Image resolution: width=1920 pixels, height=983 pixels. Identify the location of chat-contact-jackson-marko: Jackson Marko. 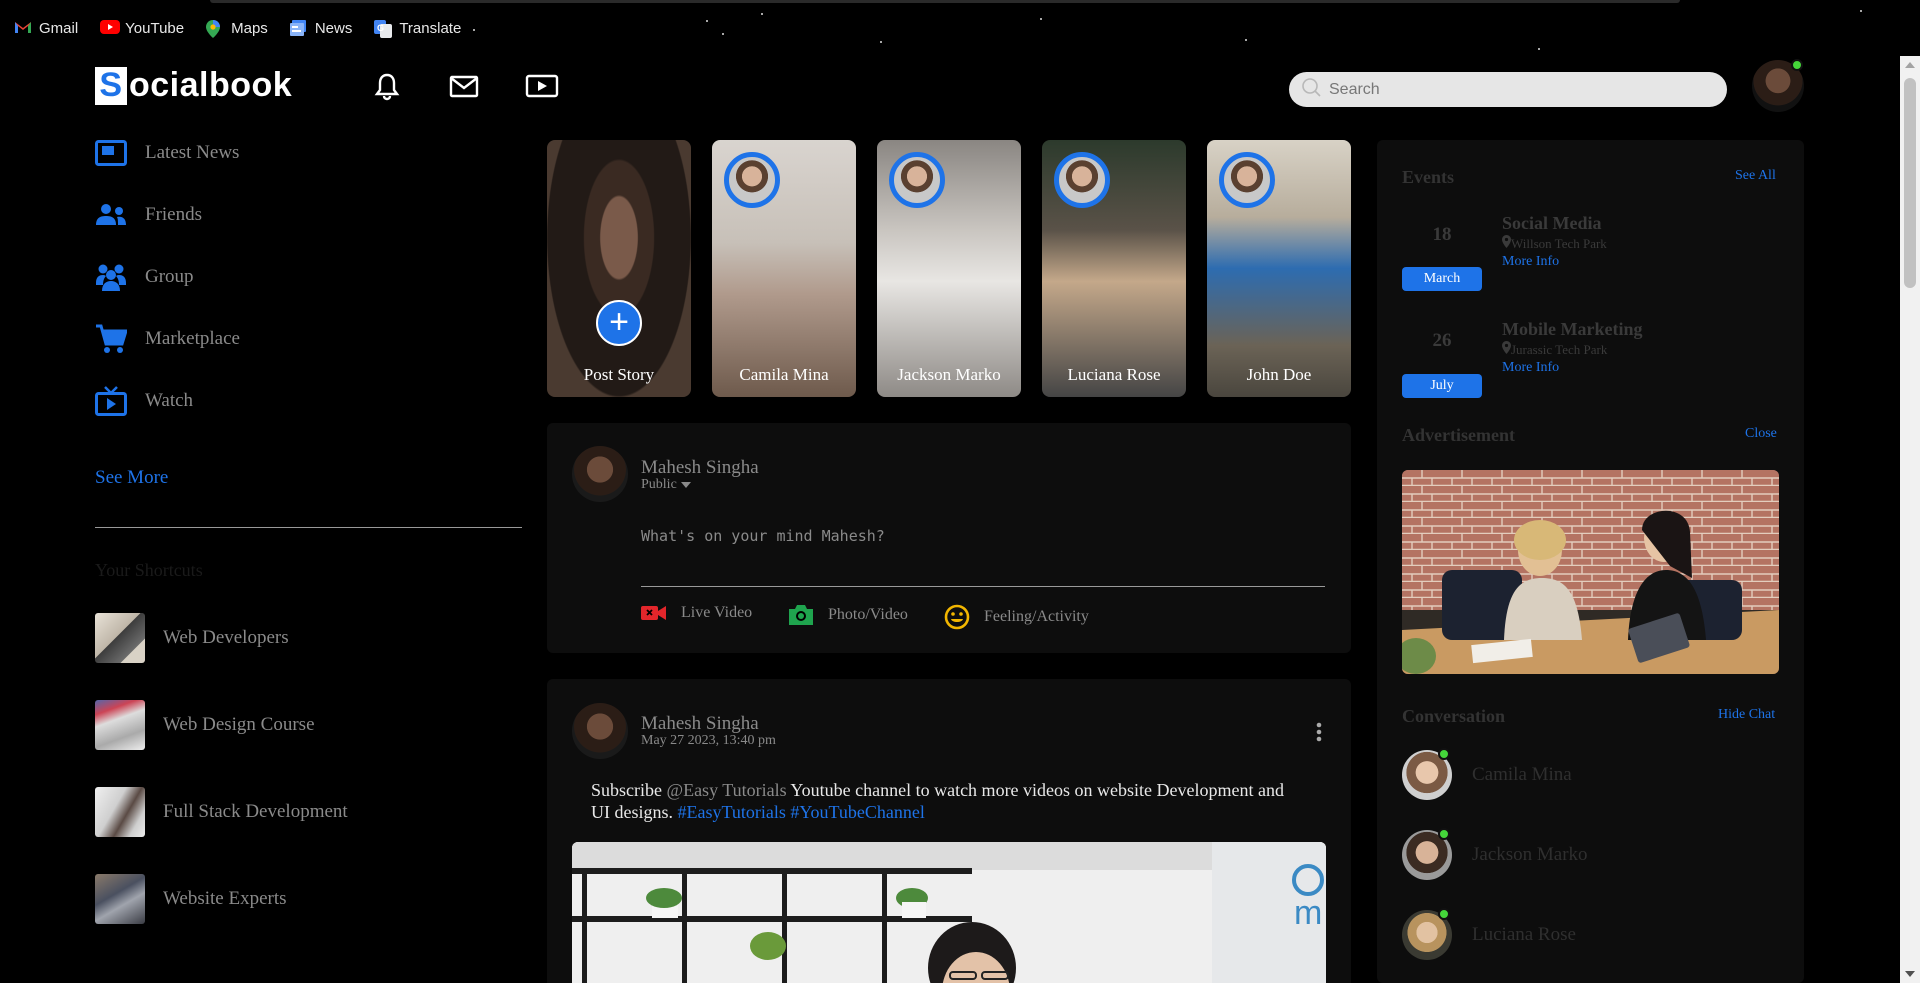
(1495, 854).